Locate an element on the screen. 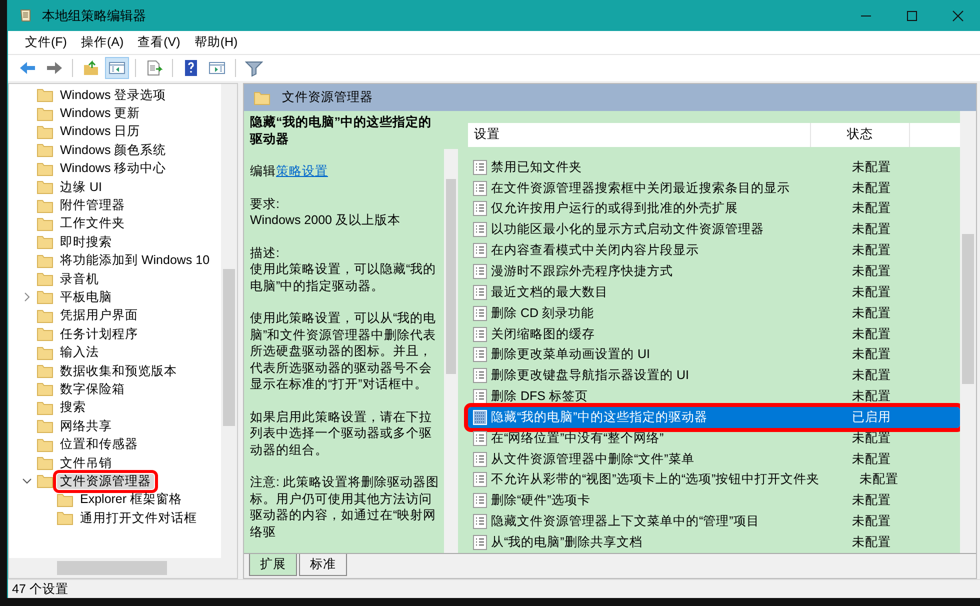 This screenshot has width=980, height=606. policy-row: 在文件资源管理器搜索框中关闭最近搜索条目的显示 未配置 is located at coordinates (714, 188).